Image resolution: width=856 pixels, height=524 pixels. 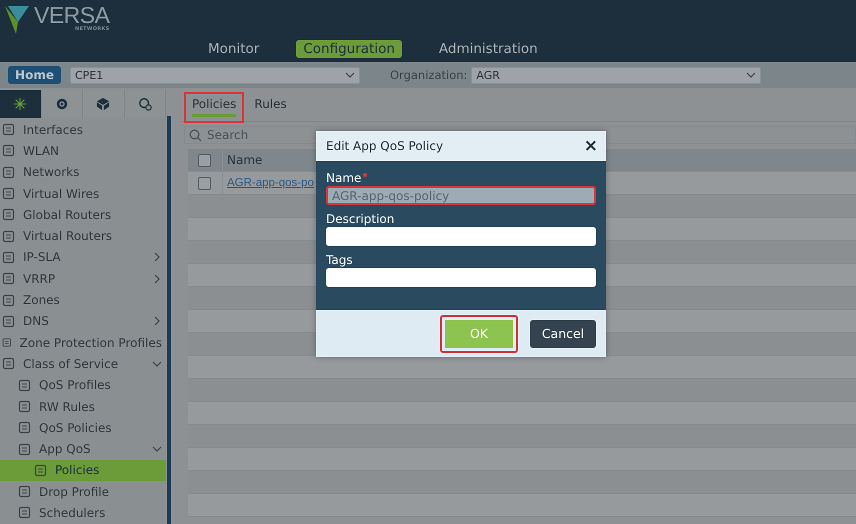 What do you see at coordinates (83, 491) in the screenshot?
I see `sidebar-item: Drop Profile` at bounding box center [83, 491].